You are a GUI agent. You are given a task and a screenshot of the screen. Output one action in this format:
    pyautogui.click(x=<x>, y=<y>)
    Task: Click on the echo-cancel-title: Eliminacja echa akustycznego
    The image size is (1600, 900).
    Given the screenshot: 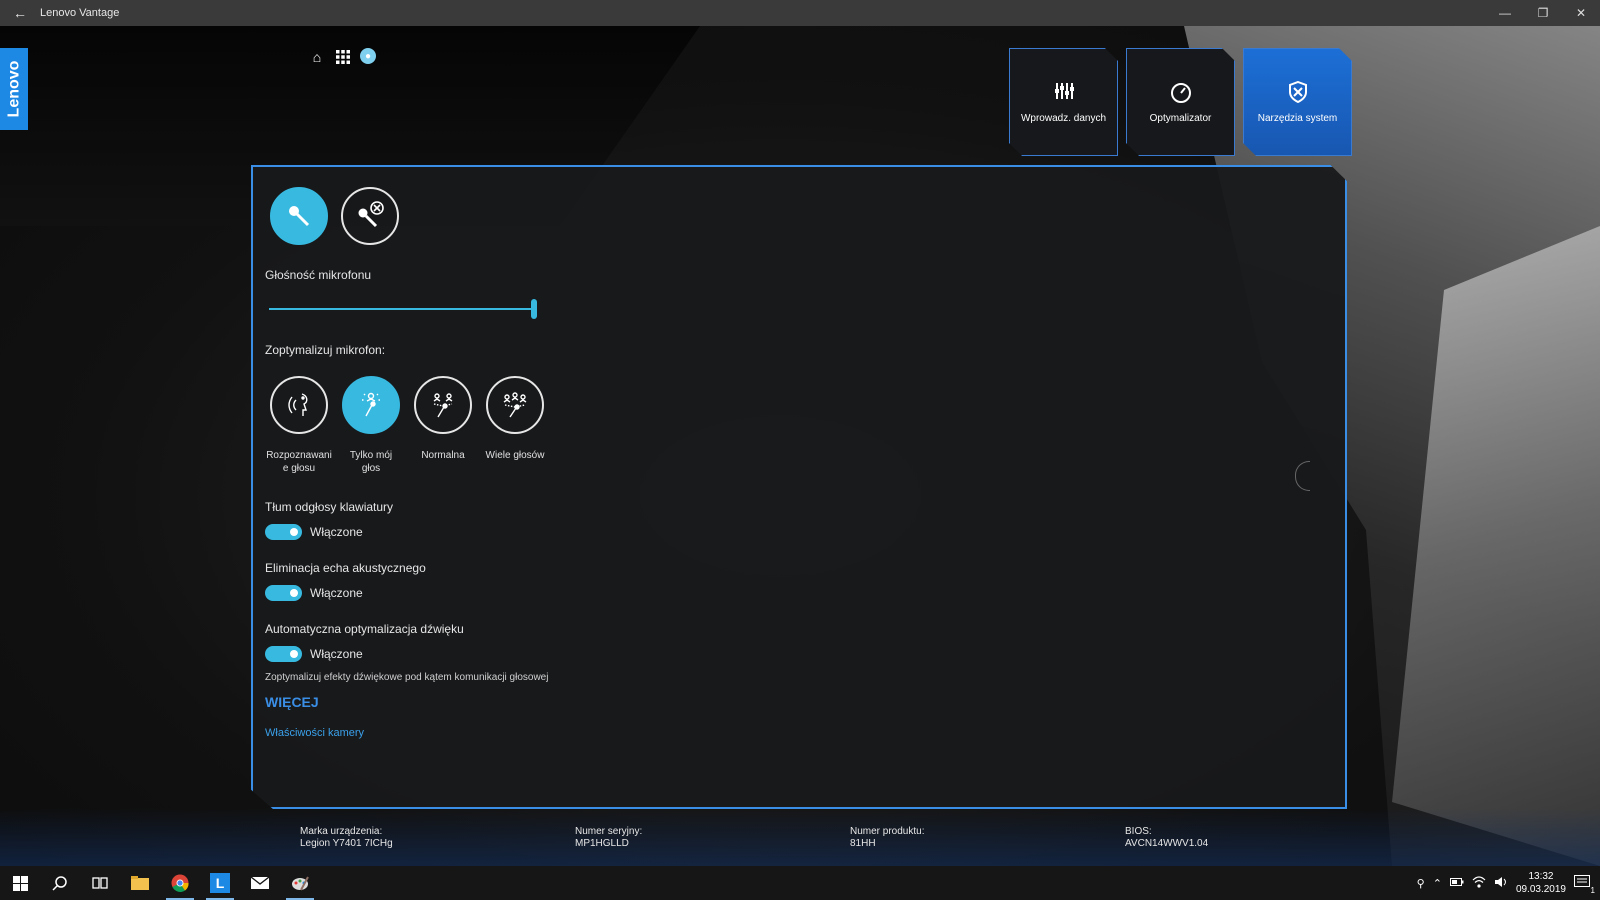 What is the action you would take?
    pyautogui.click(x=345, y=568)
    